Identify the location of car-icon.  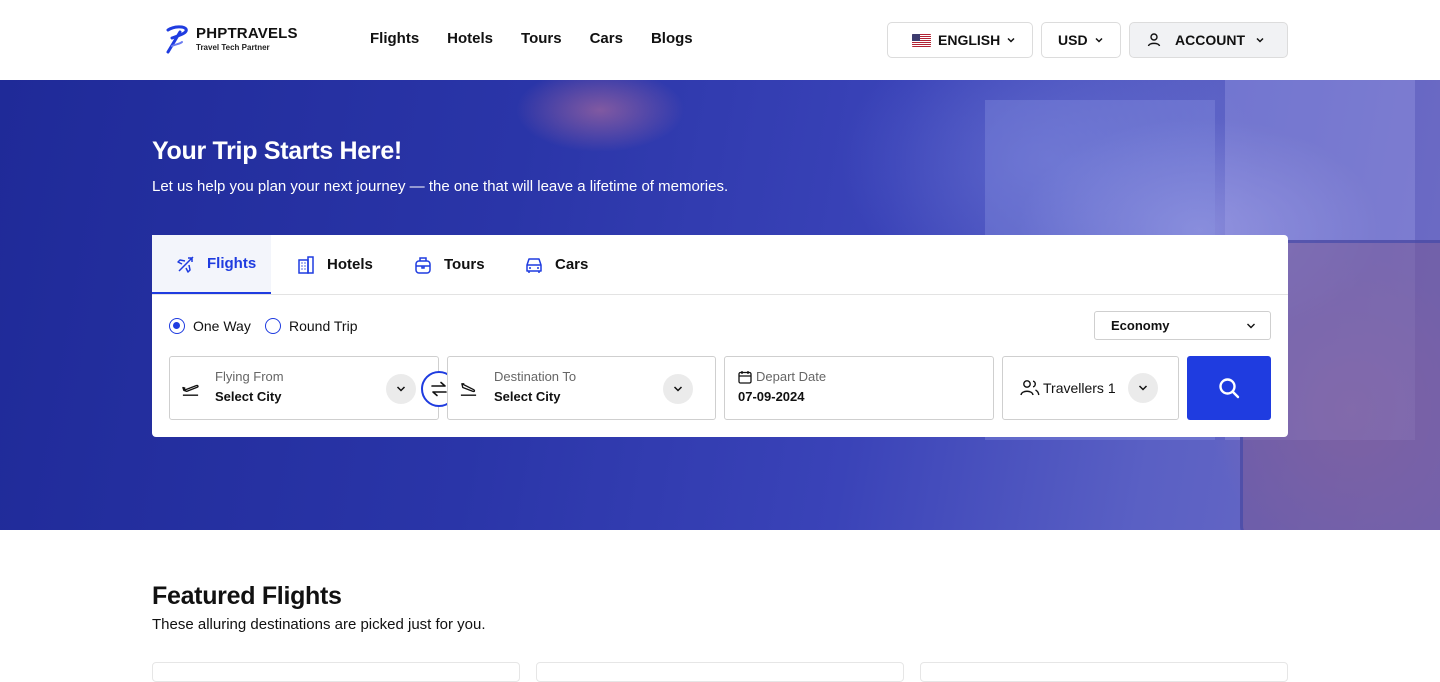
(534, 265).